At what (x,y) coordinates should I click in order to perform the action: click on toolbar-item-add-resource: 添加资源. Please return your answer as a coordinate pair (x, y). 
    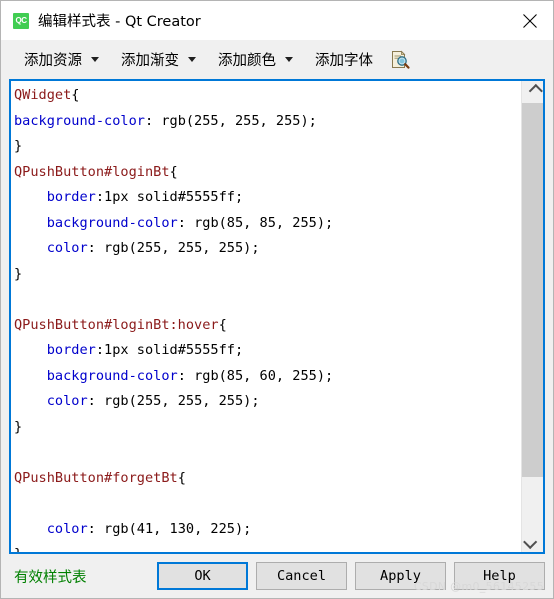
    Looking at the image, I should click on (53, 60).